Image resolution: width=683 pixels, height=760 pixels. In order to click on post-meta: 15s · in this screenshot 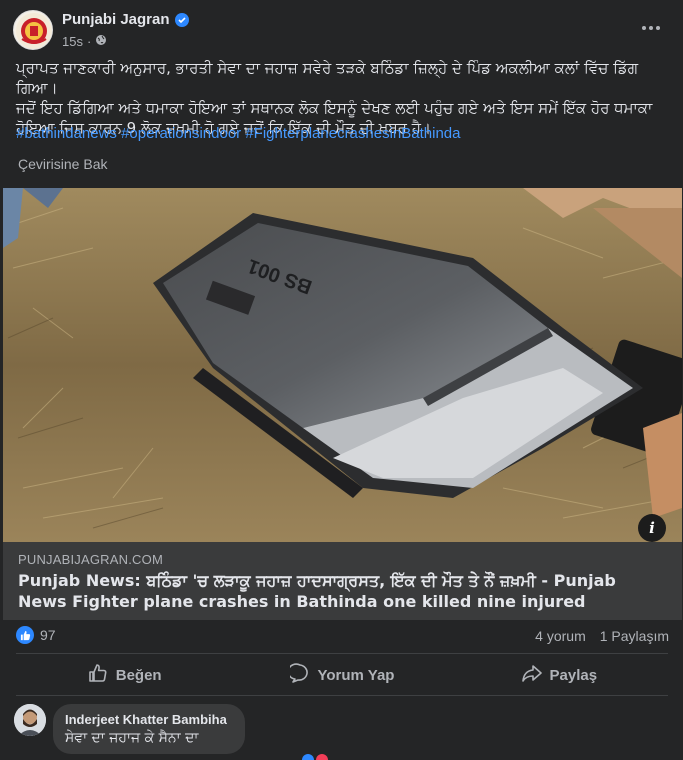, I will do `click(84, 41)`.